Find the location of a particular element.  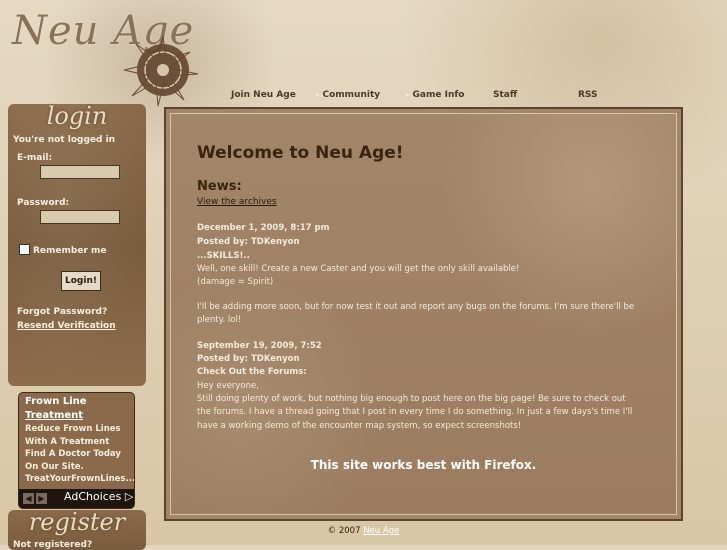

forgot-password-link: Forgot Password? is located at coordinates (62, 312).